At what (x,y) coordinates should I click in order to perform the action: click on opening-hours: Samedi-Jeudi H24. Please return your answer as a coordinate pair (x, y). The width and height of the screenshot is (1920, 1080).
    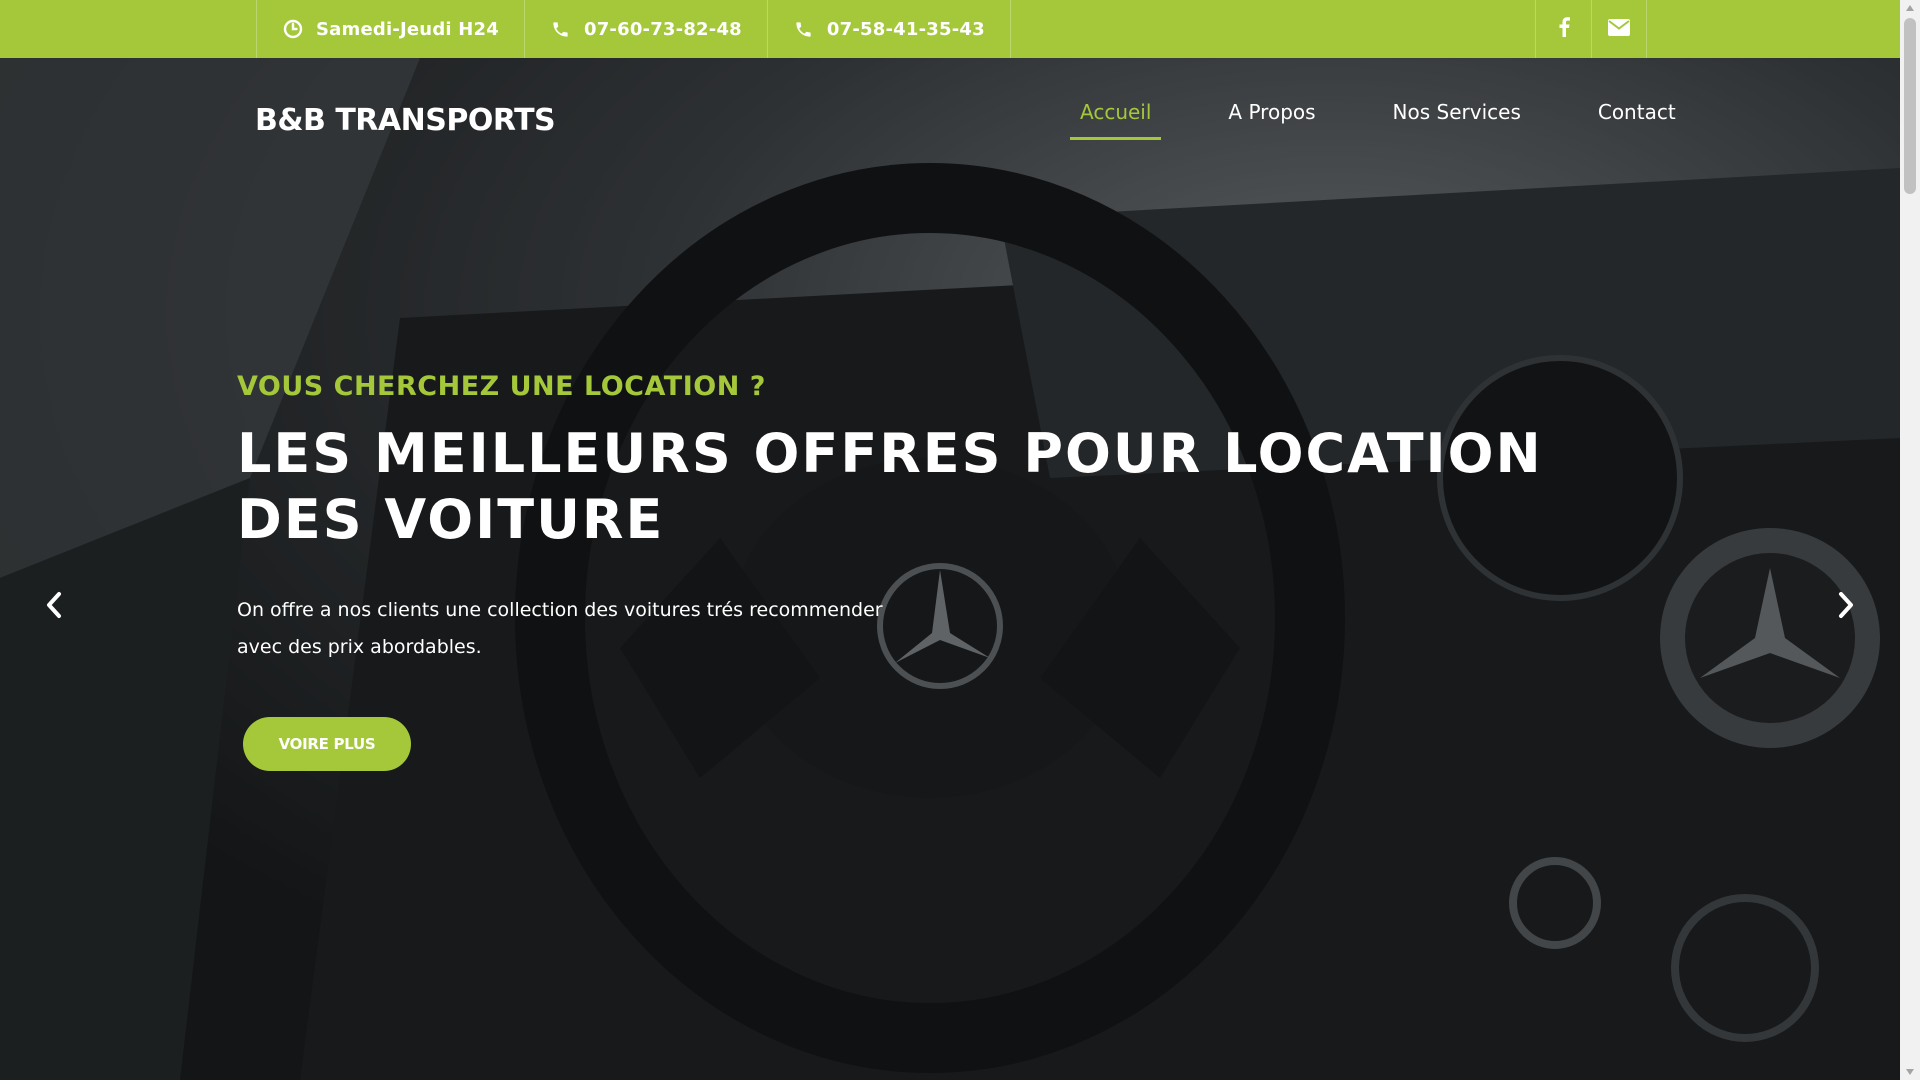
    Looking at the image, I should click on (390, 29).